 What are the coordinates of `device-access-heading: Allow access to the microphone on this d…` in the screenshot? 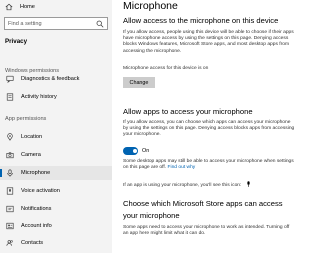 It's located at (201, 20).